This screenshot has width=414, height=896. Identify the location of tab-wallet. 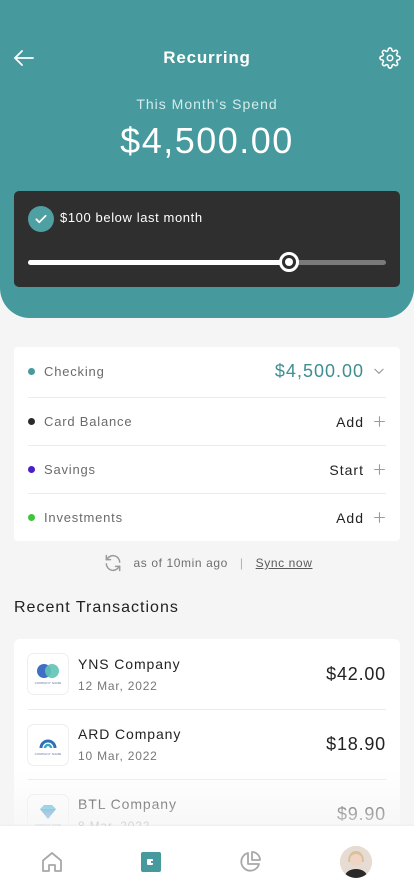
(151, 862).